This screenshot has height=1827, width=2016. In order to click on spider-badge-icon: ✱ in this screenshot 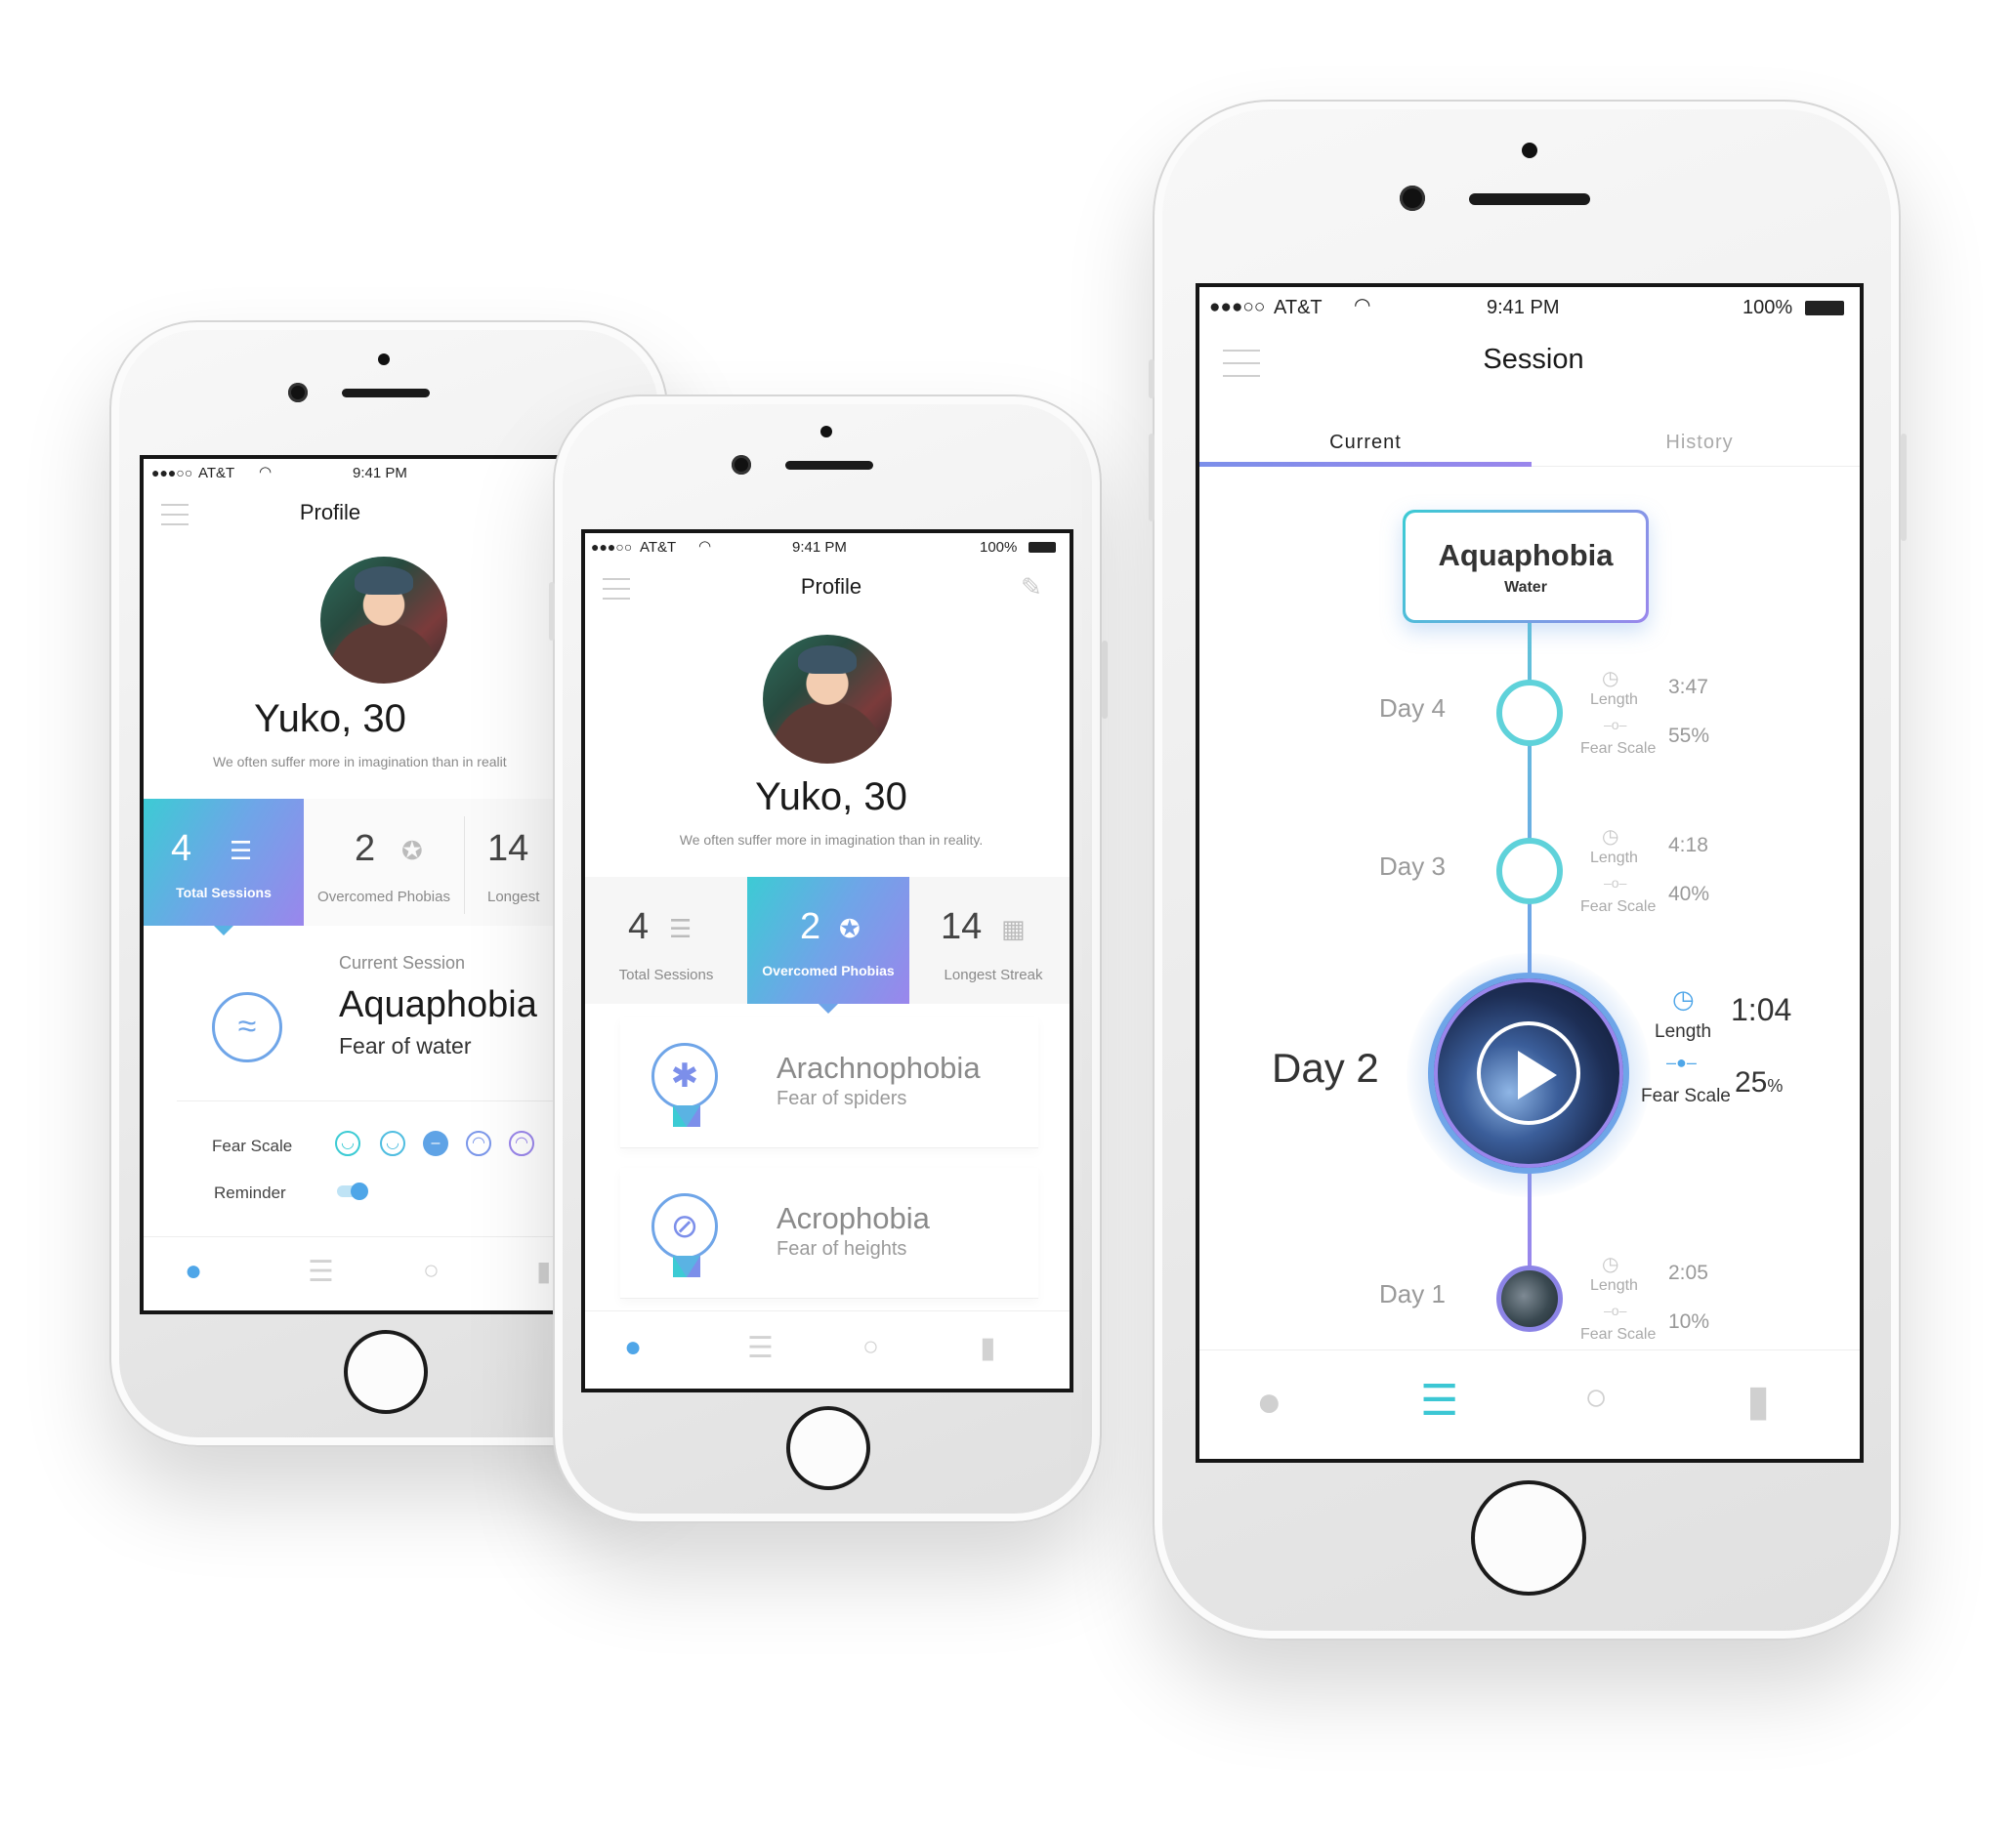, I will do `click(684, 1076)`.